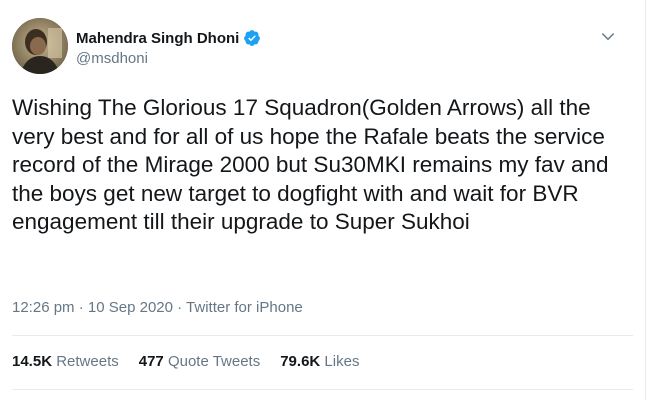 The width and height of the screenshot is (646, 400). I want to click on tweet-time: 12:26 pm, so click(43, 307).